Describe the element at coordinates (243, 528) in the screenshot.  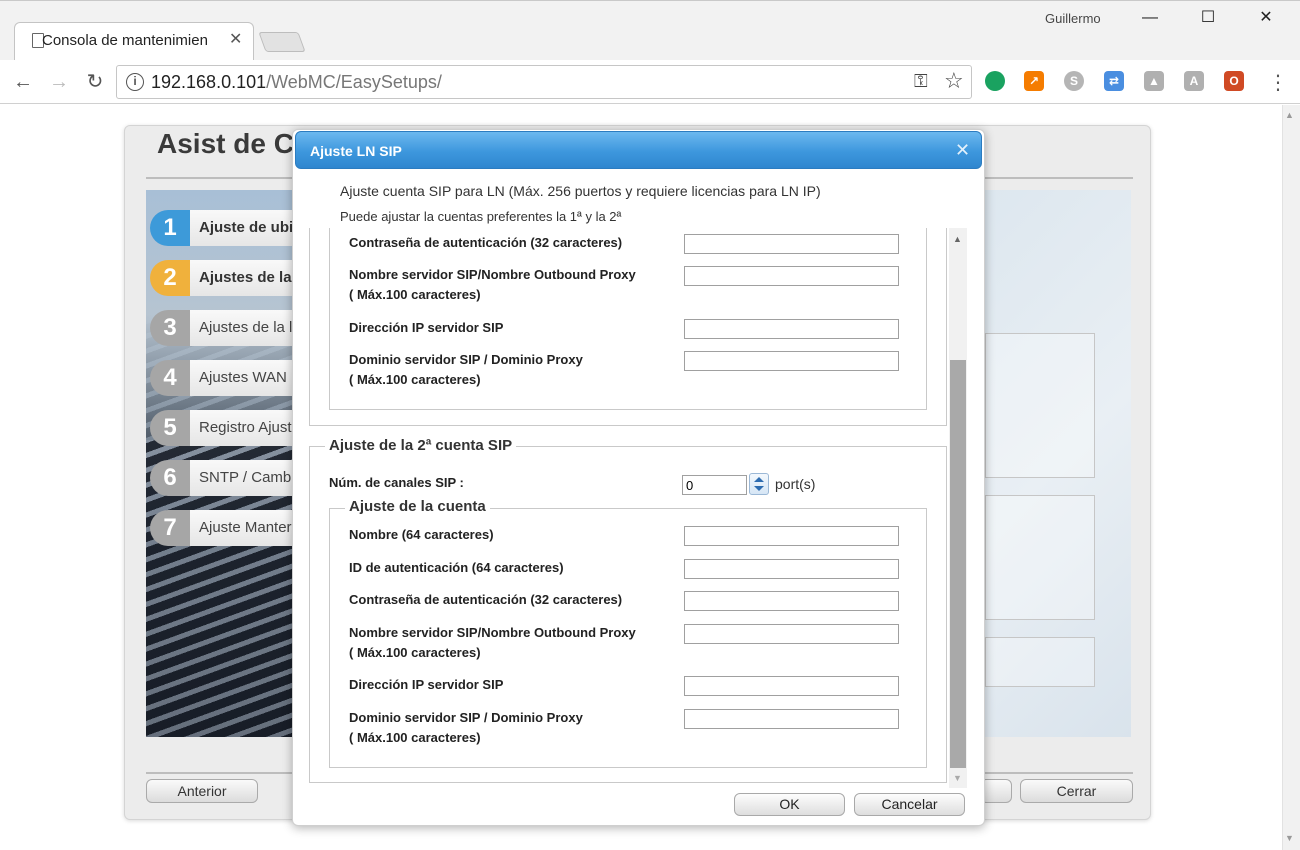
I see `step-label: Ajuste Manter` at that location.